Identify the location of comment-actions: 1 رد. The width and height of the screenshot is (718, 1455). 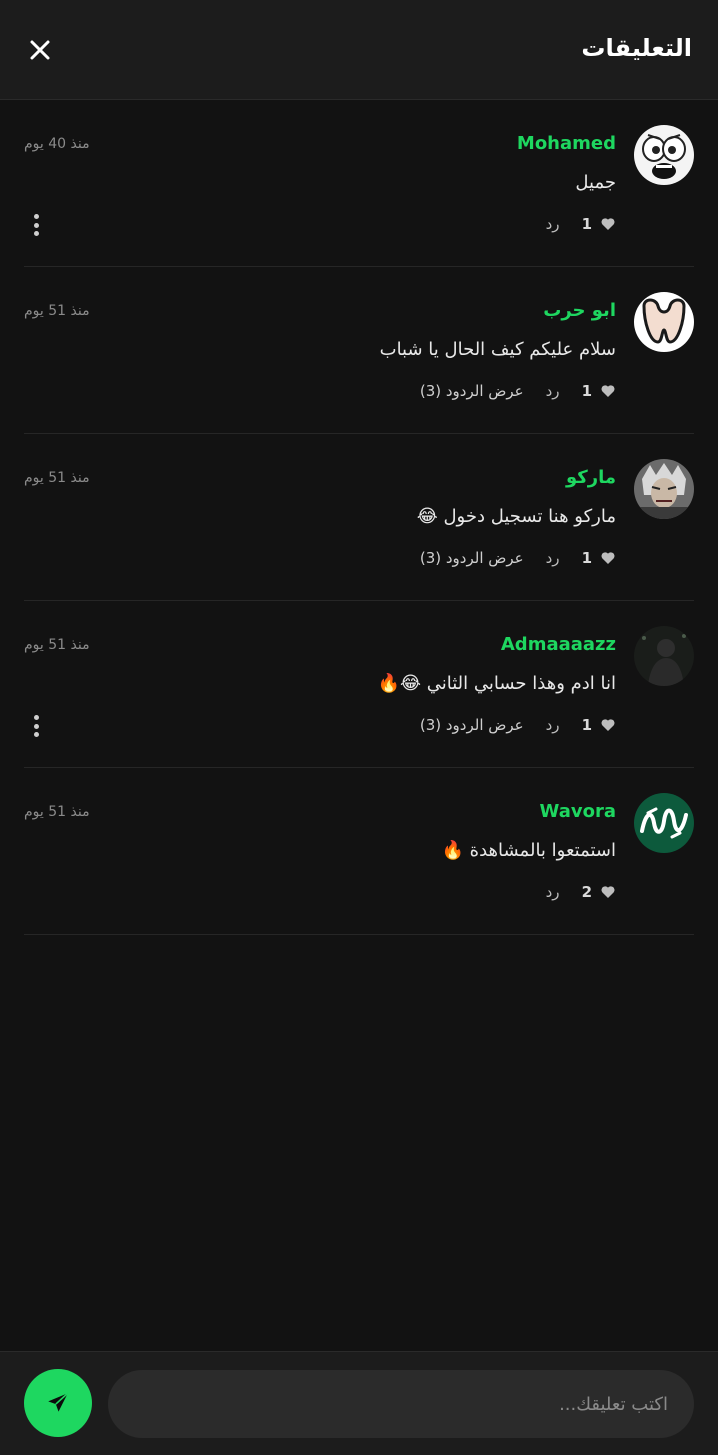
(581, 224).